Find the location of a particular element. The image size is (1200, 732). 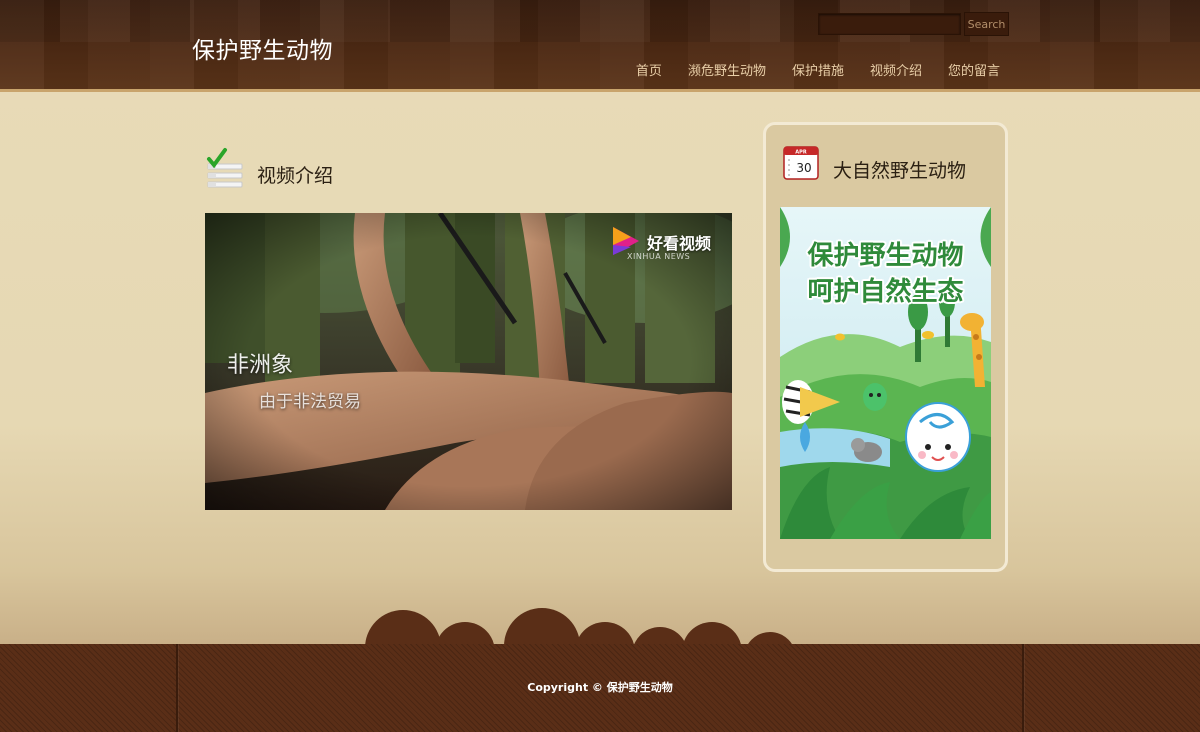

channel-subtitle: XINHUA NEWS is located at coordinates (659, 256).